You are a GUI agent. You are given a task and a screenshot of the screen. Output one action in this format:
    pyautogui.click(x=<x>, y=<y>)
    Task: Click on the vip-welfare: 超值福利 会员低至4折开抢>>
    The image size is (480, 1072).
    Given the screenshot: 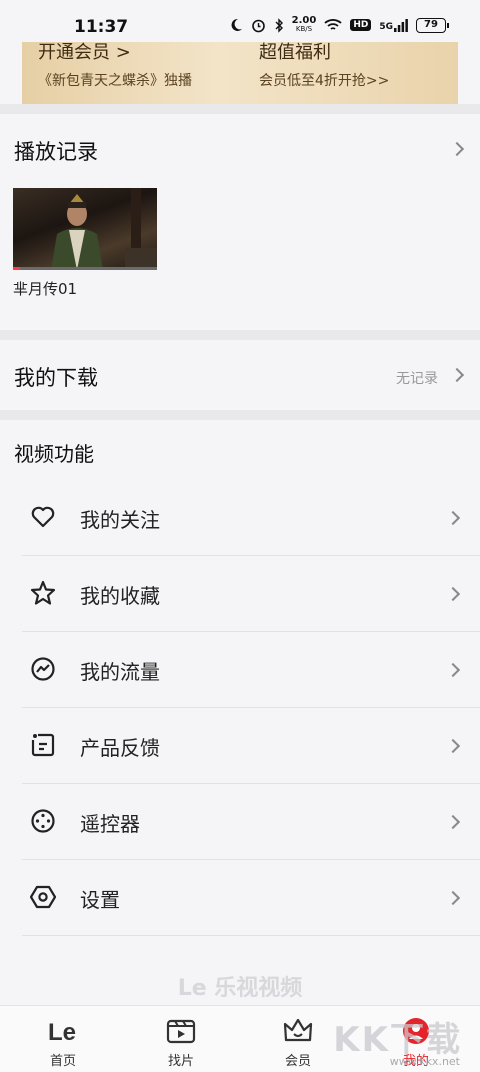 What is the action you would take?
    pyautogui.click(x=324, y=66)
    